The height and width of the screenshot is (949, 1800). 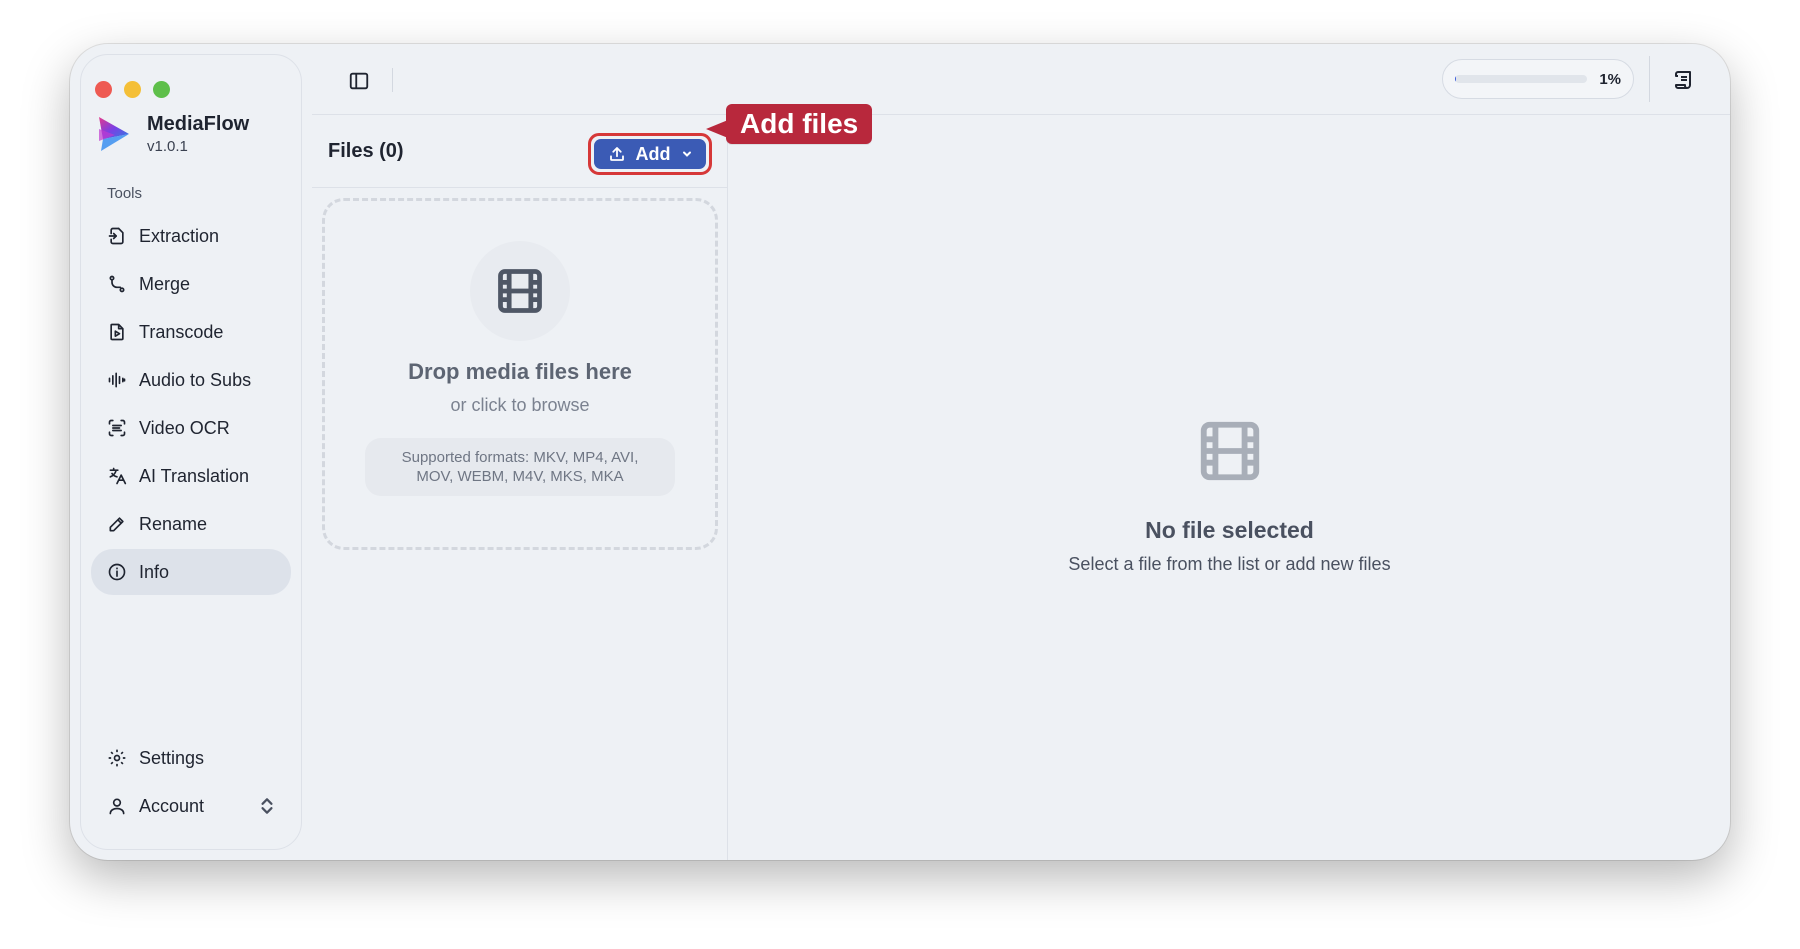 I want to click on info-icon, so click(x=117, y=572).